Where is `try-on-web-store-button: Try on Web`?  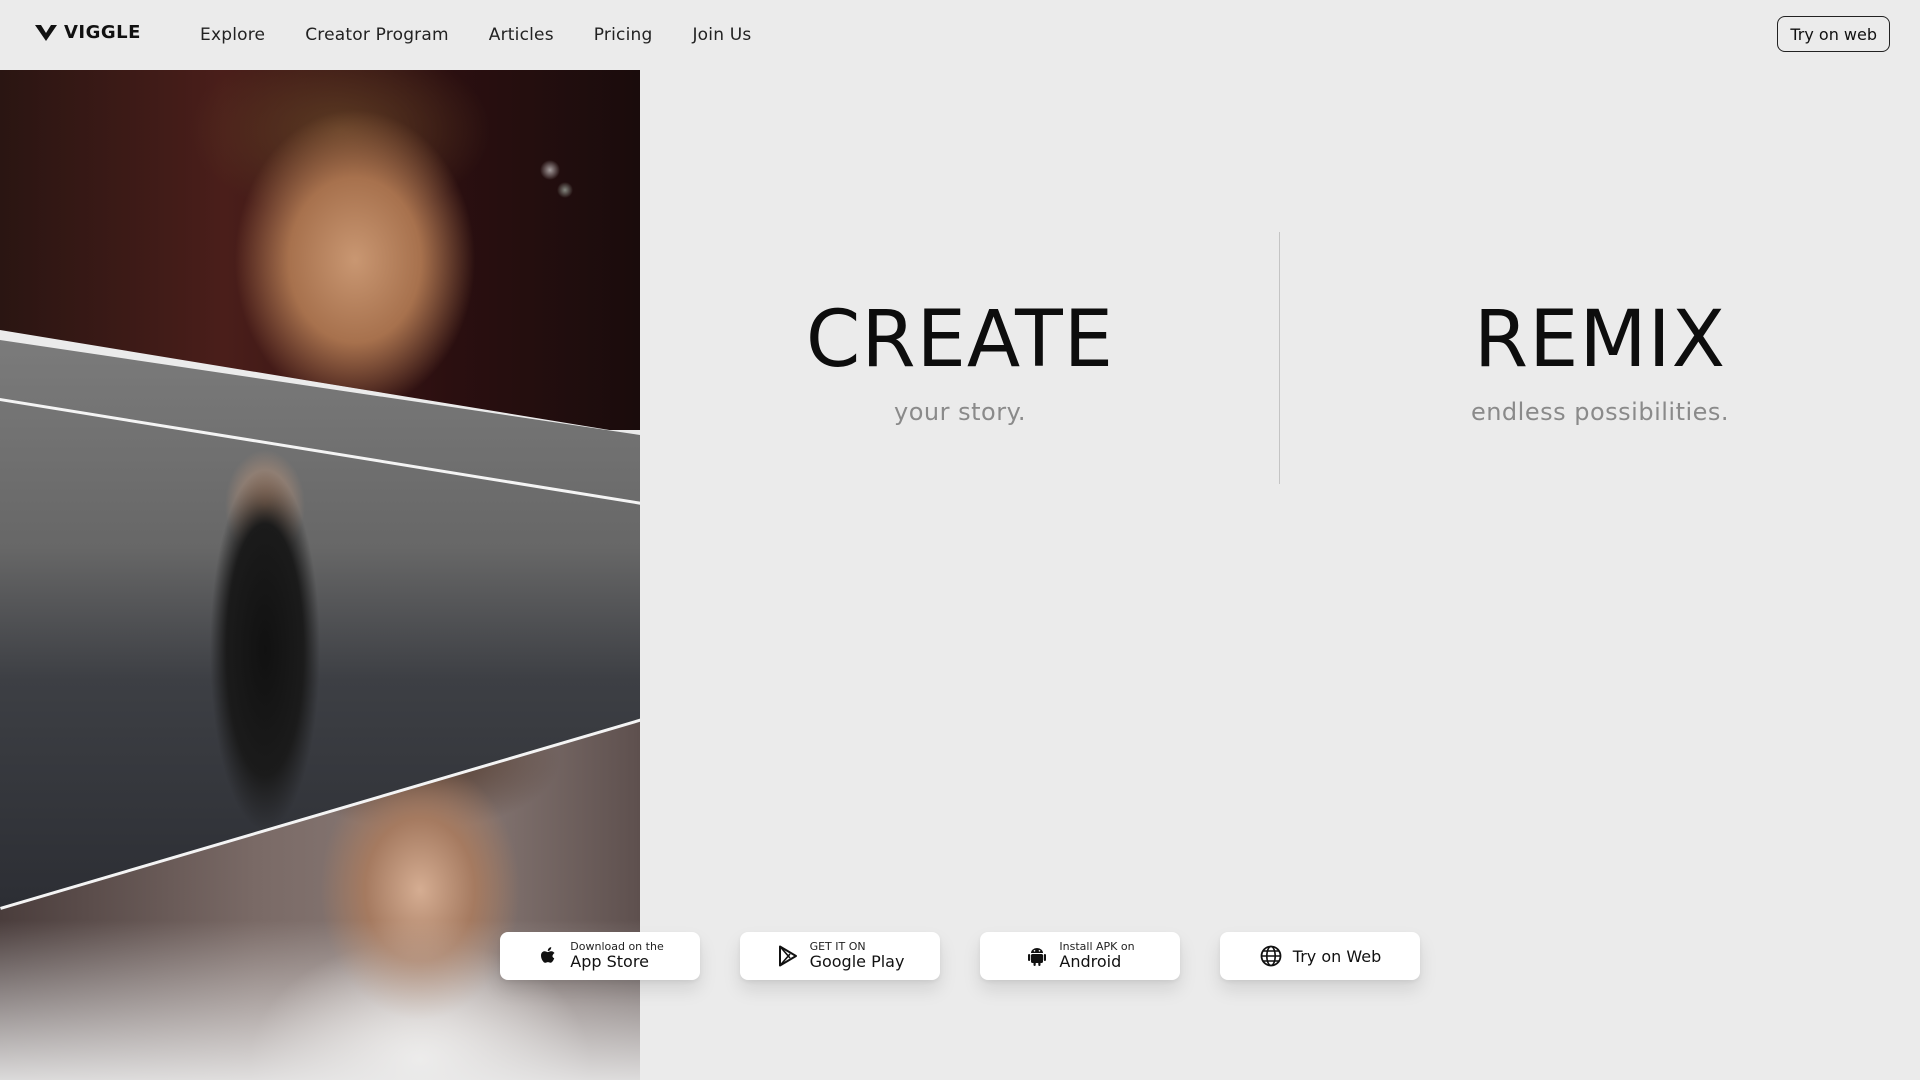 try-on-web-store-button: Try on Web is located at coordinates (1320, 956).